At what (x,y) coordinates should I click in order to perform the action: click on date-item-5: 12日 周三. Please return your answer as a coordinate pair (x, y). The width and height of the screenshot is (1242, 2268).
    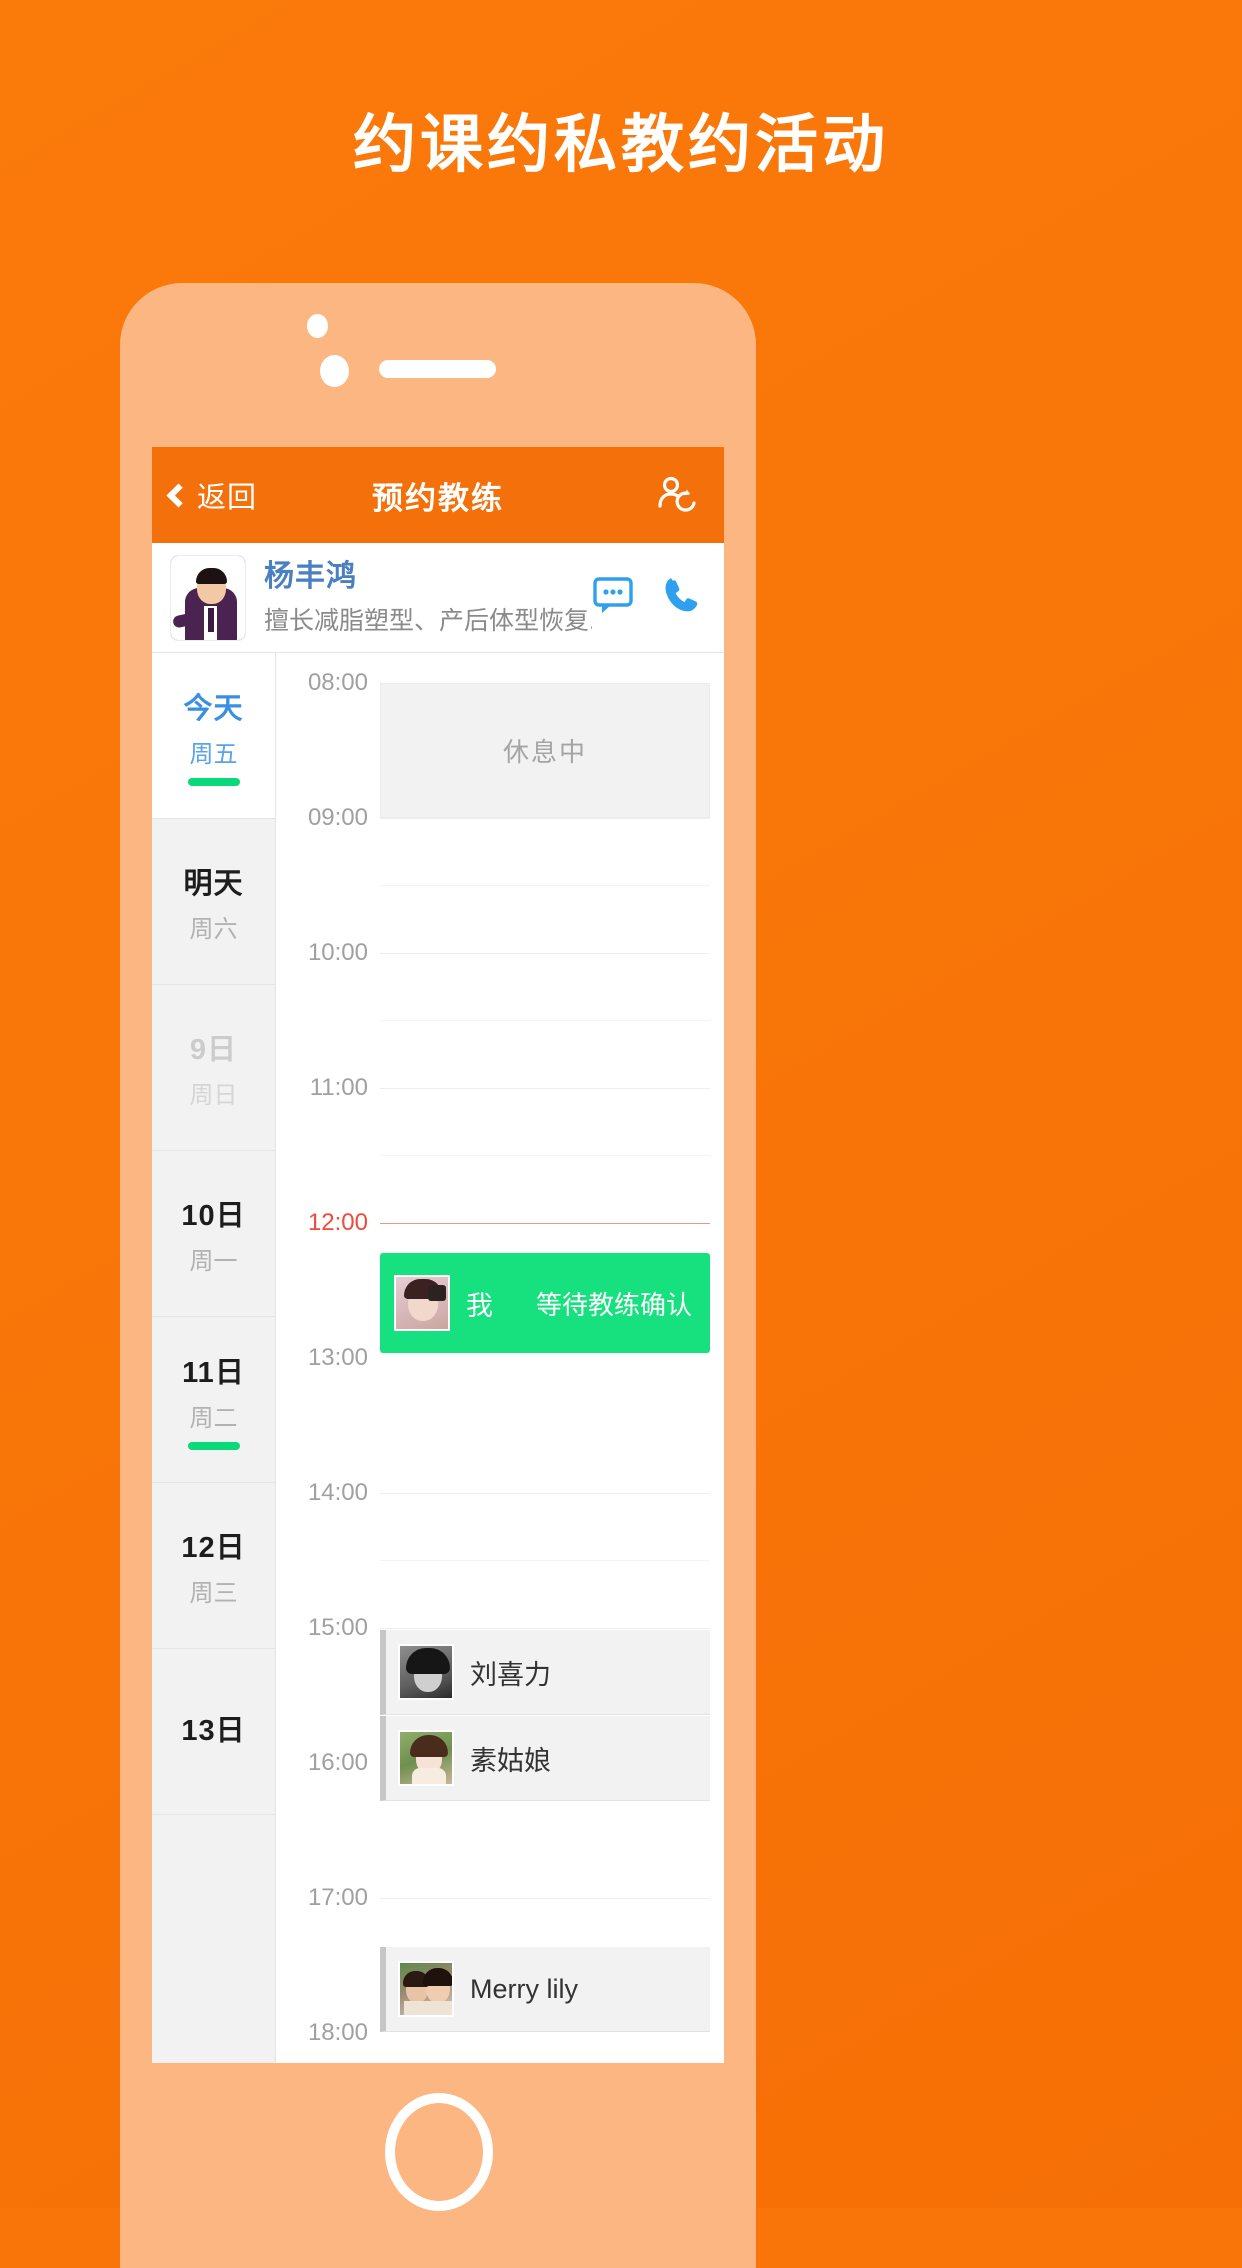
    Looking at the image, I should click on (213, 1566).